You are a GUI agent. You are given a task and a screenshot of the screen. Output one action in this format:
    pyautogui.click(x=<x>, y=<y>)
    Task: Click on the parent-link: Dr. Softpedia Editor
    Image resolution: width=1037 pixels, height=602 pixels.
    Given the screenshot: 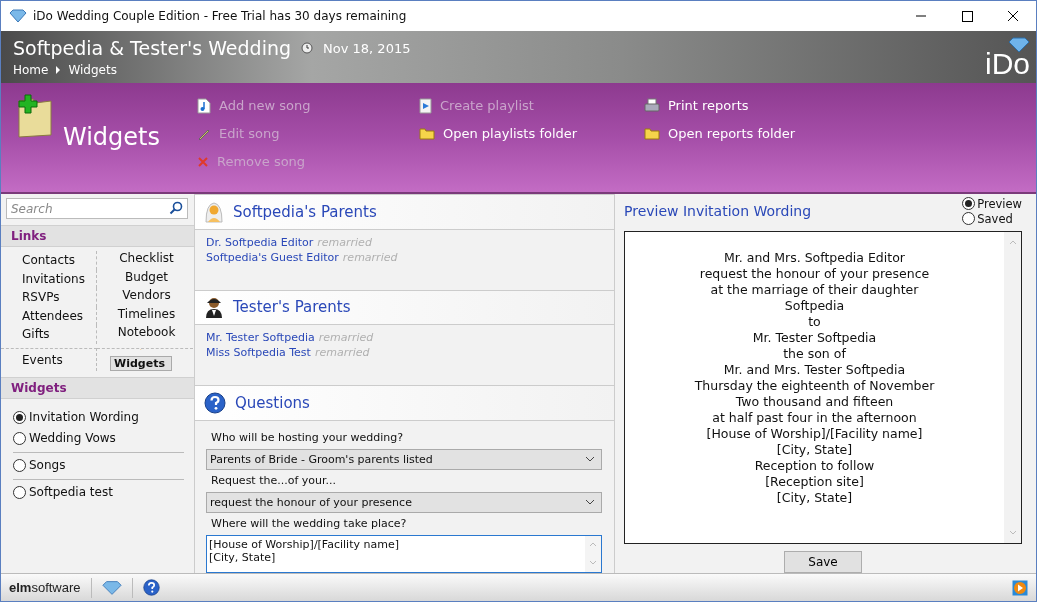 What is the action you would take?
    pyautogui.click(x=260, y=242)
    